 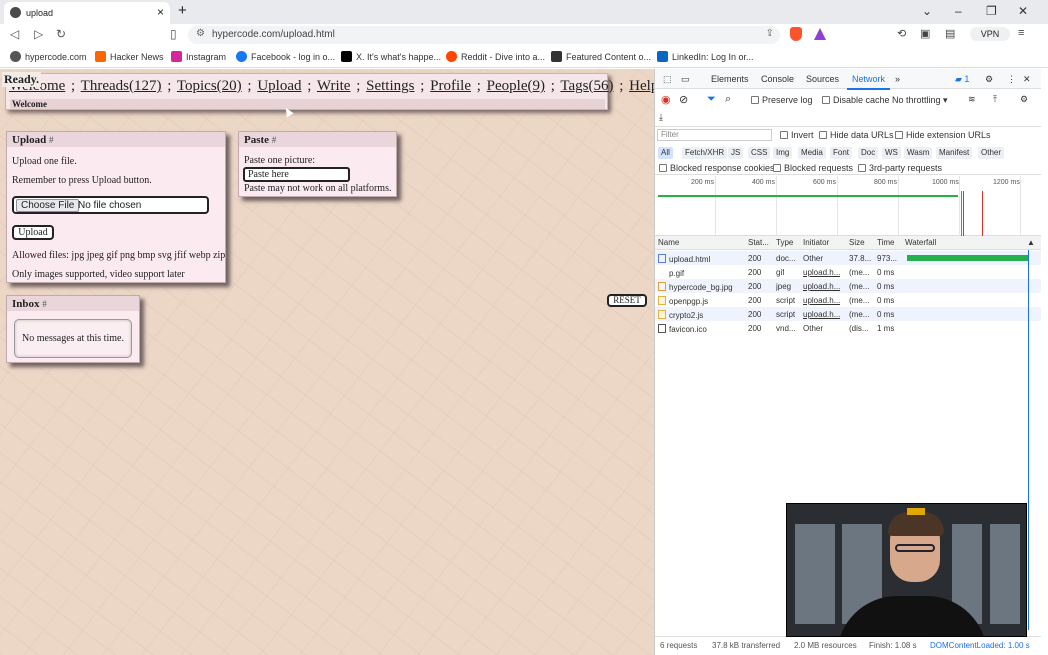 I want to click on inbox-panel-anchor: #, so click(x=44, y=304).